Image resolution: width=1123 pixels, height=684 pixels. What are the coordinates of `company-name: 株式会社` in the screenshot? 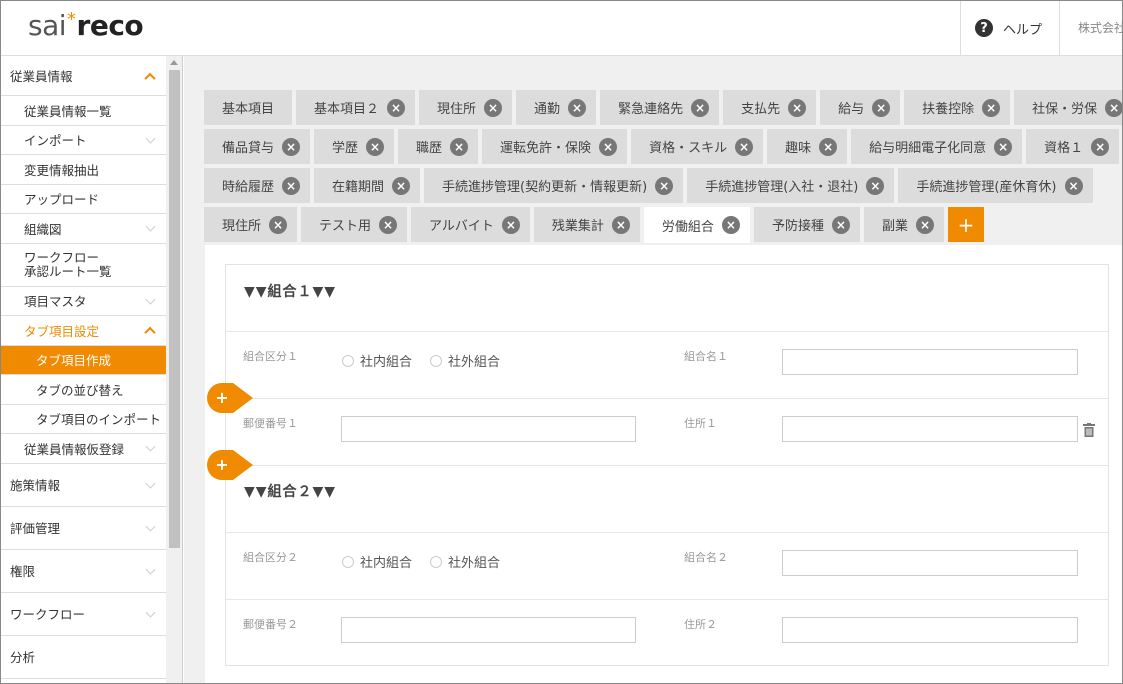 It's located at (1091, 28).